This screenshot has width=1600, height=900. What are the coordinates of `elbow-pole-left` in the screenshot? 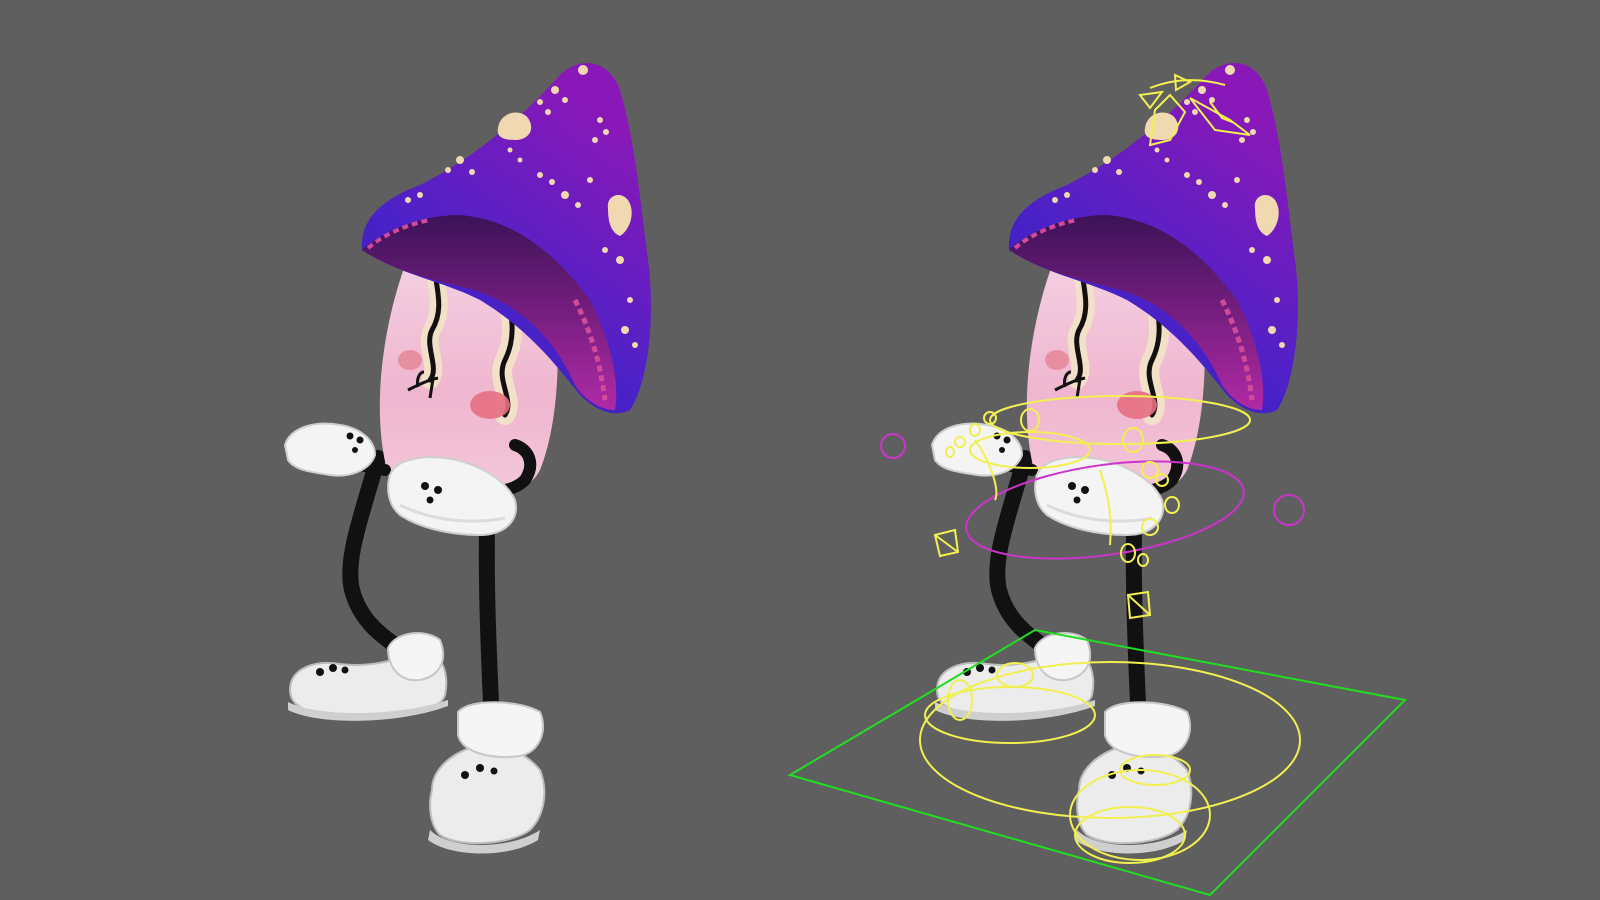 It's located at (893, 446).